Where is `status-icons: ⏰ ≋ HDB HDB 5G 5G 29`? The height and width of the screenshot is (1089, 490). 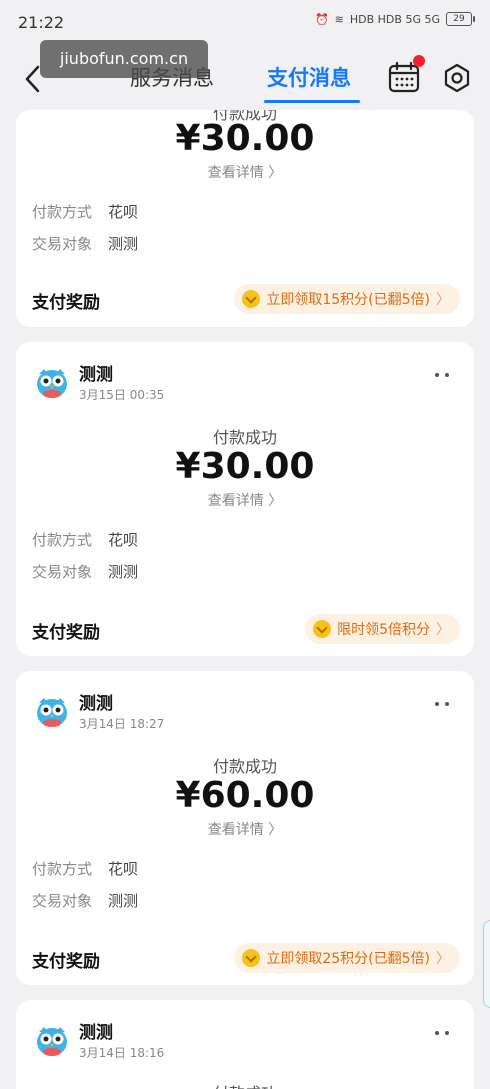
status-icons: ⏰ ≋ HDB HDB 5G 5G 29 is located at coordinates (394, 19).